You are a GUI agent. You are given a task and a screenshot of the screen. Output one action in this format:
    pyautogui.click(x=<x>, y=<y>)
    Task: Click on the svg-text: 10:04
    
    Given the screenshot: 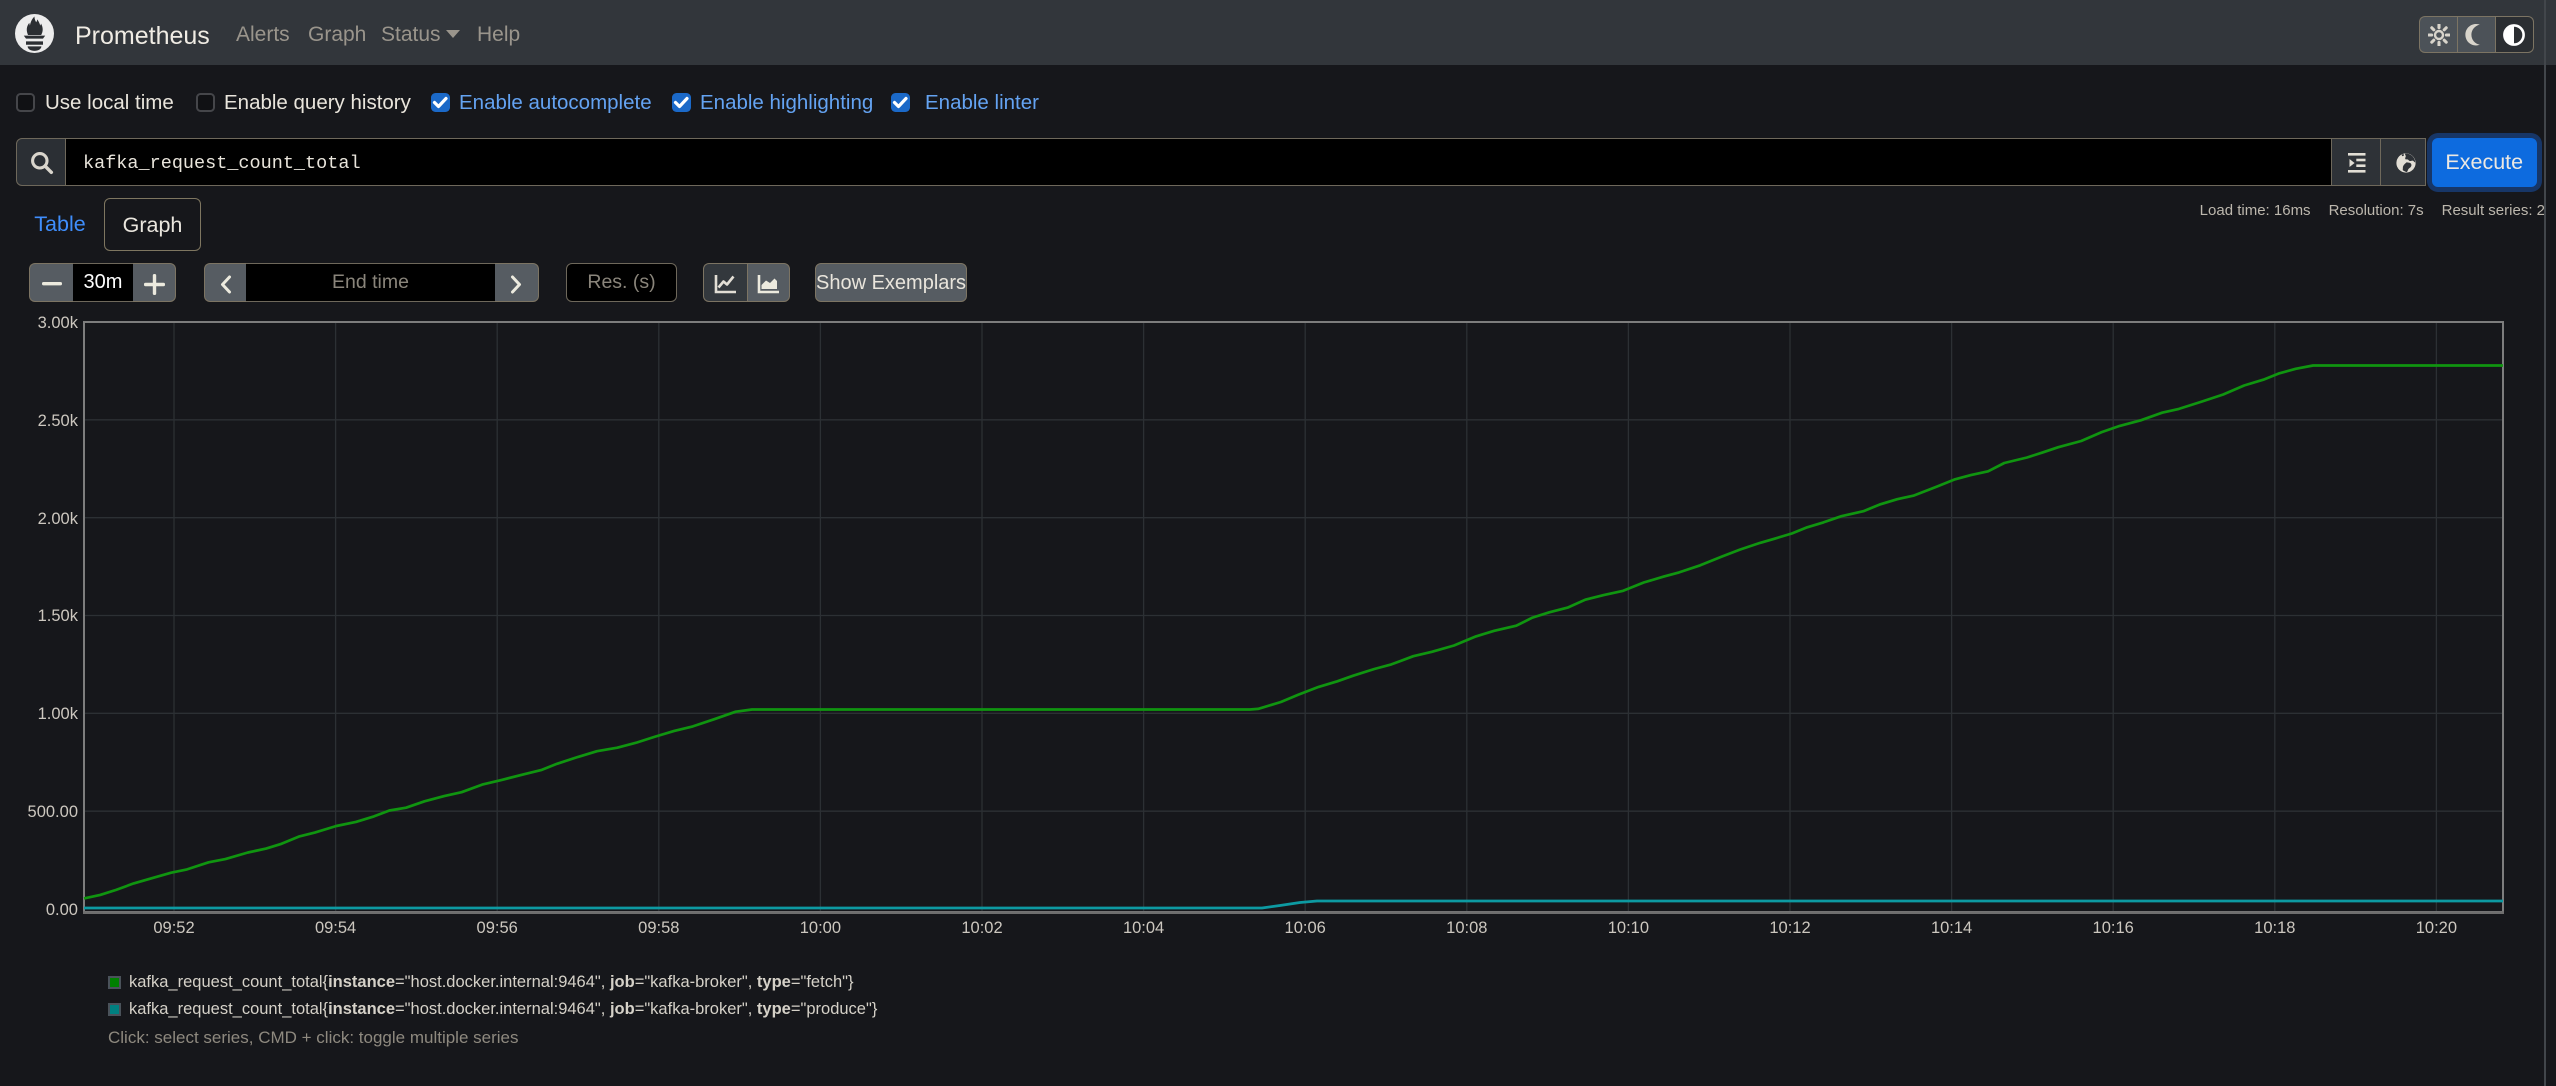 What is the action you would take?
    pyautogui.click(x=1143, y=928)
    